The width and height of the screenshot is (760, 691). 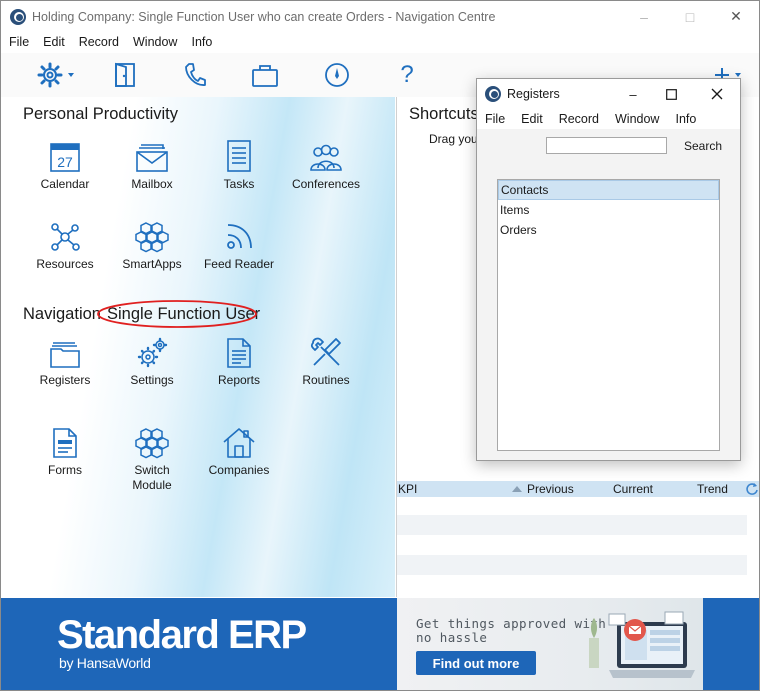 What do you see at coordinates (57, 75) in the screenshot?
I see `gear-icon` at bounding box center [57, 75].